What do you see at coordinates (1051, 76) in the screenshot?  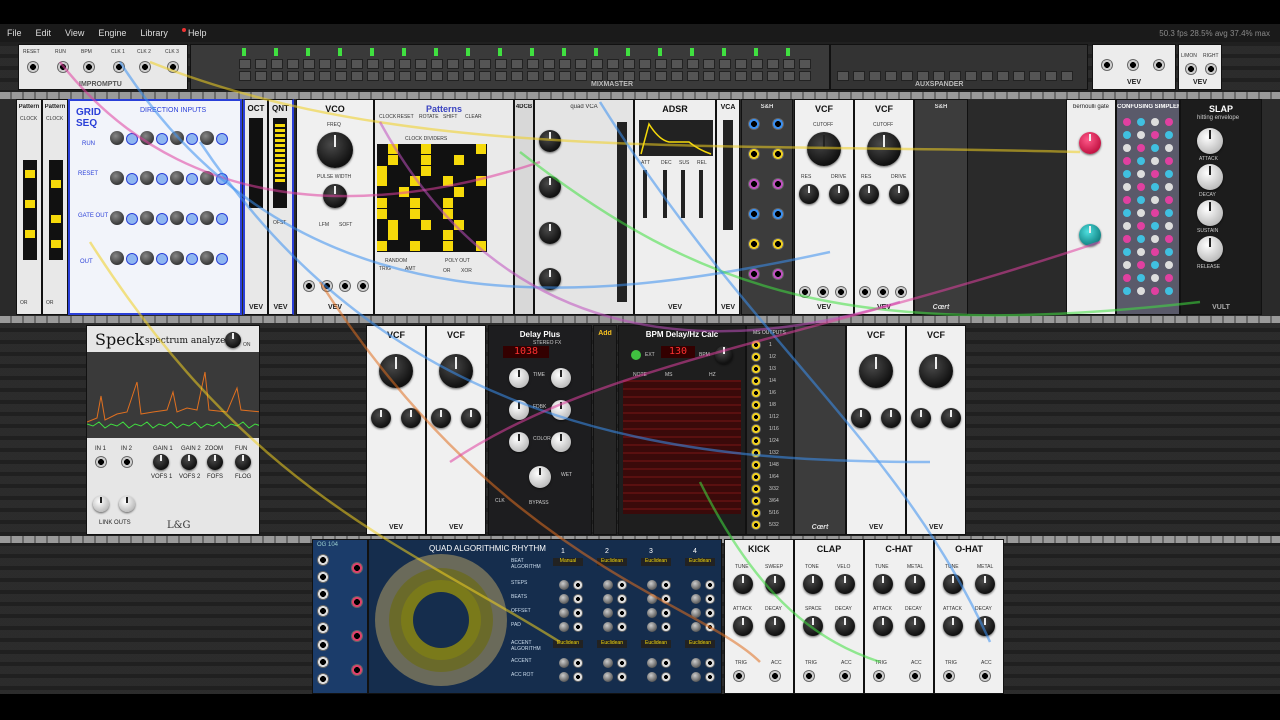 I see `aux-button` at bounding box center [1051, 76].